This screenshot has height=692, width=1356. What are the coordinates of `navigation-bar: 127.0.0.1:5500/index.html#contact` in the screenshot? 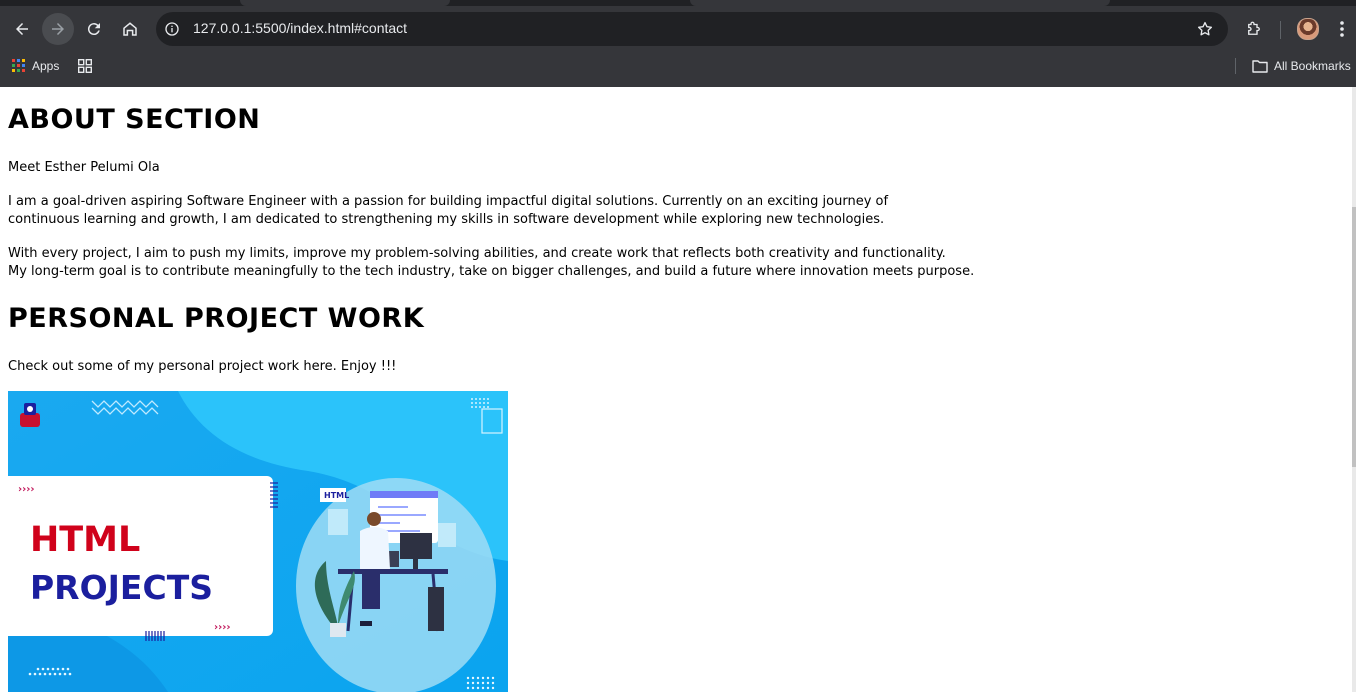 It's located at (678, 29).